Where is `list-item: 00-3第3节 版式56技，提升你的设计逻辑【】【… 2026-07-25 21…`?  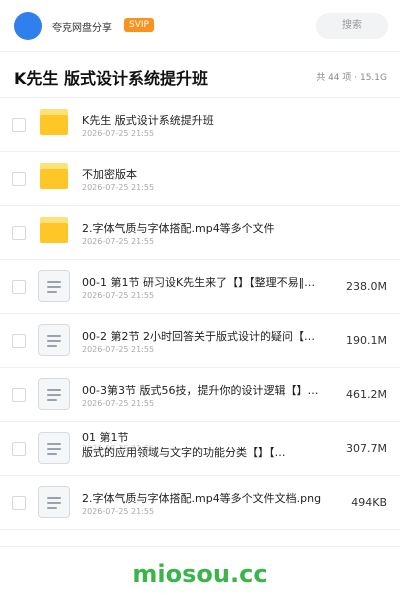
list-item: 00-3第3节 版式56技，提升你的设计逻辑【】【… 2026-07-25 21… is located at coordinates (200, 395).